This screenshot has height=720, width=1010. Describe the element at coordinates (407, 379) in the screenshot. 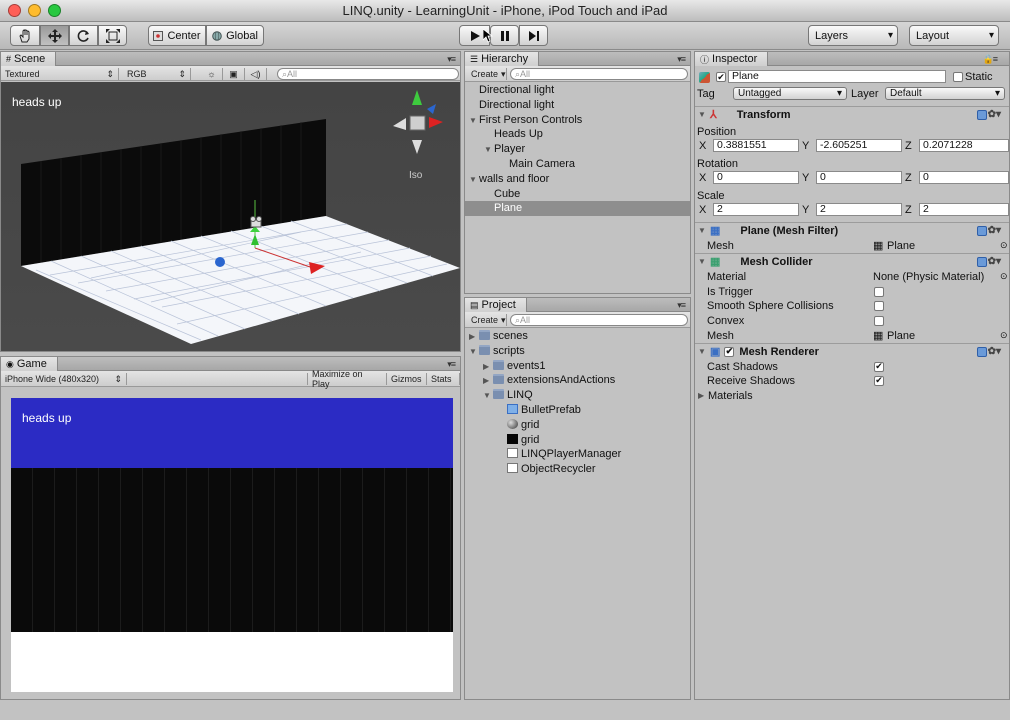

I see `gizmos-button: Gizmos` at that location.